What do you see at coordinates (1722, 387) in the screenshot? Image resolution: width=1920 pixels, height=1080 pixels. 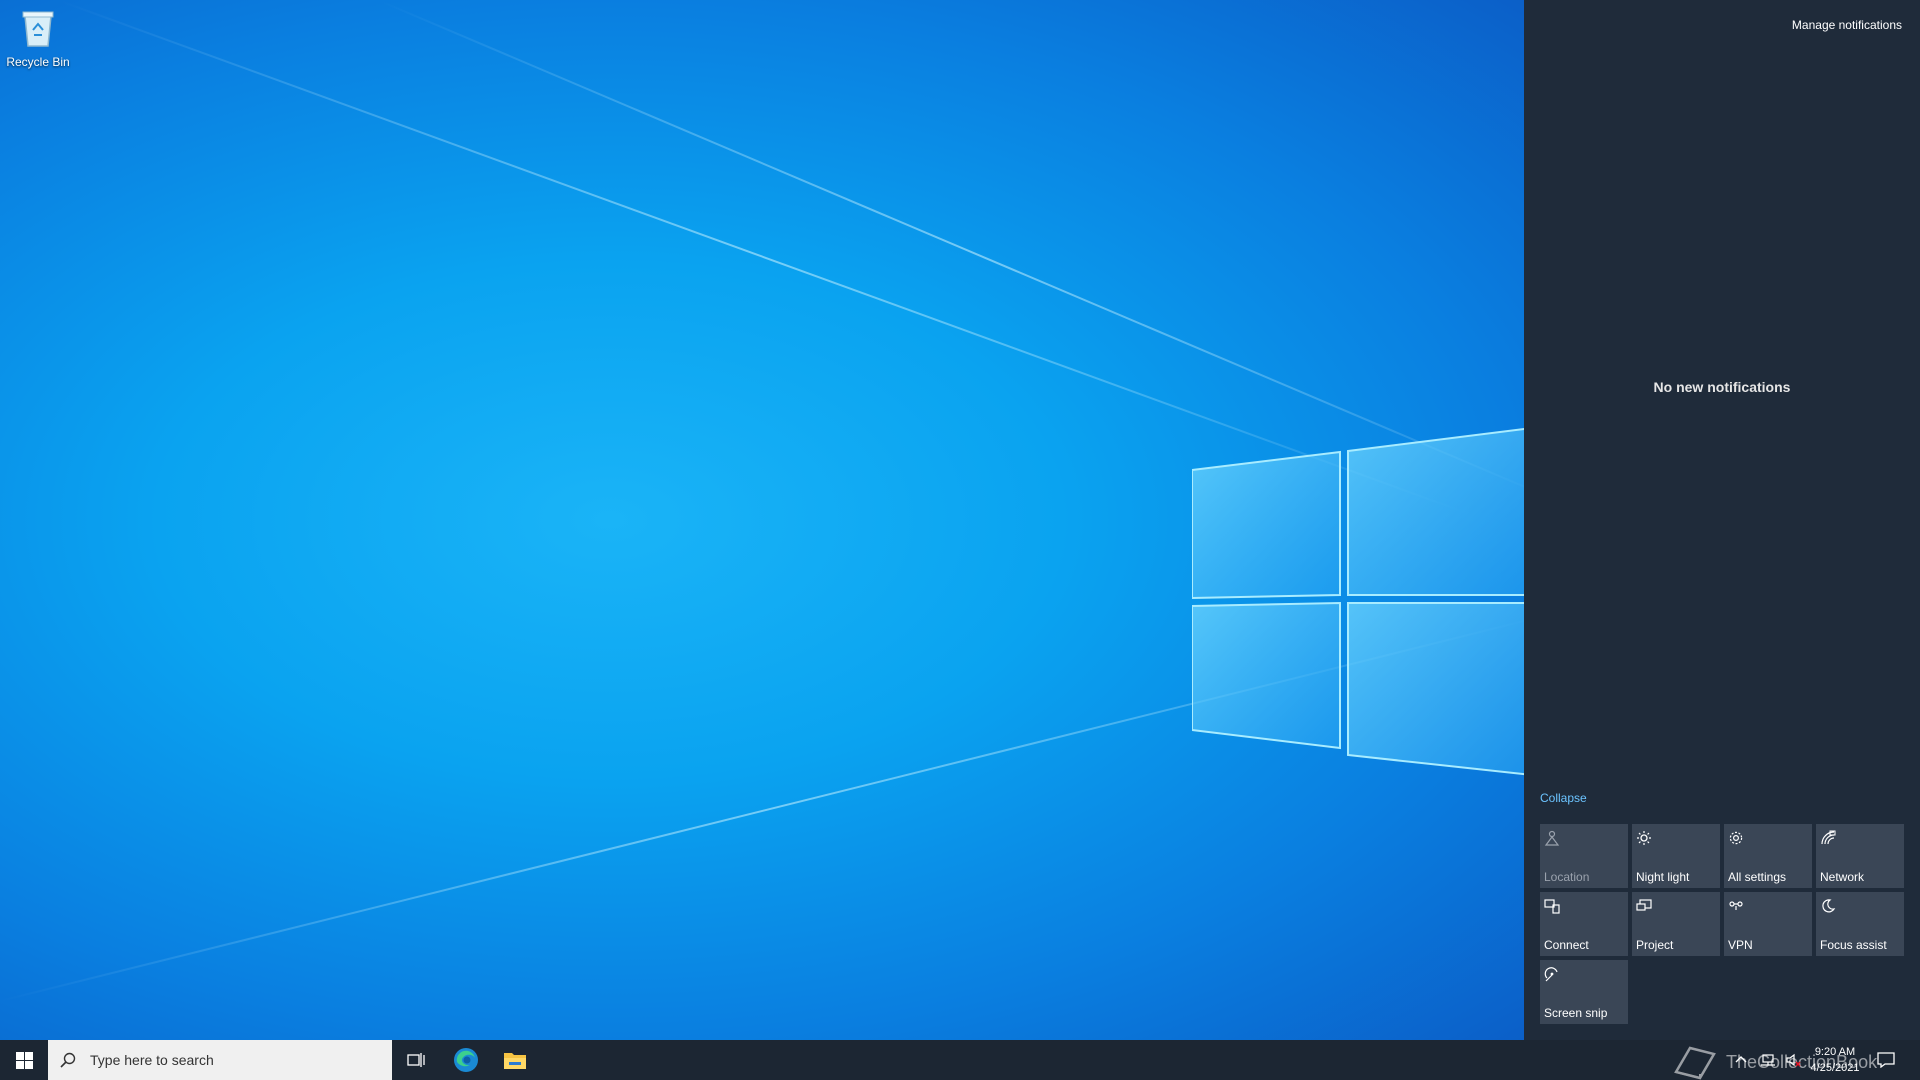 I see `no-notifications-text: No new notifications` at bounding box center [1722, 387].